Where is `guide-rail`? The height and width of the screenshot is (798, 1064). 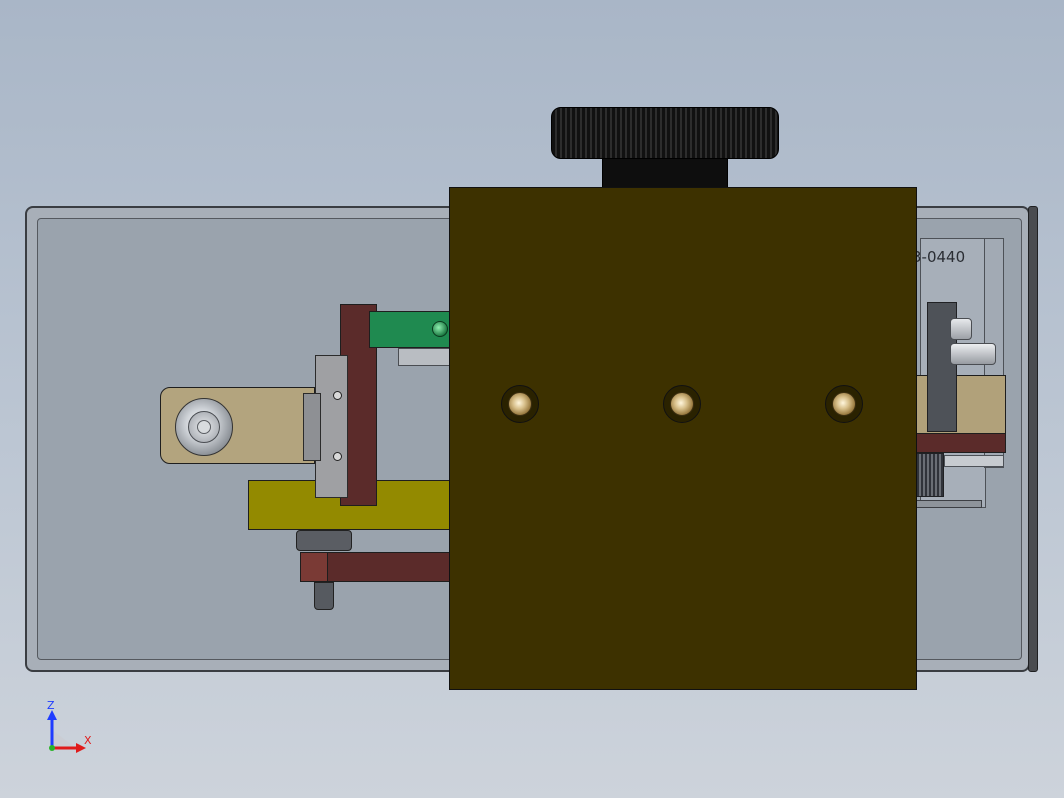
guide-rail is located at coordinates (425, 357).